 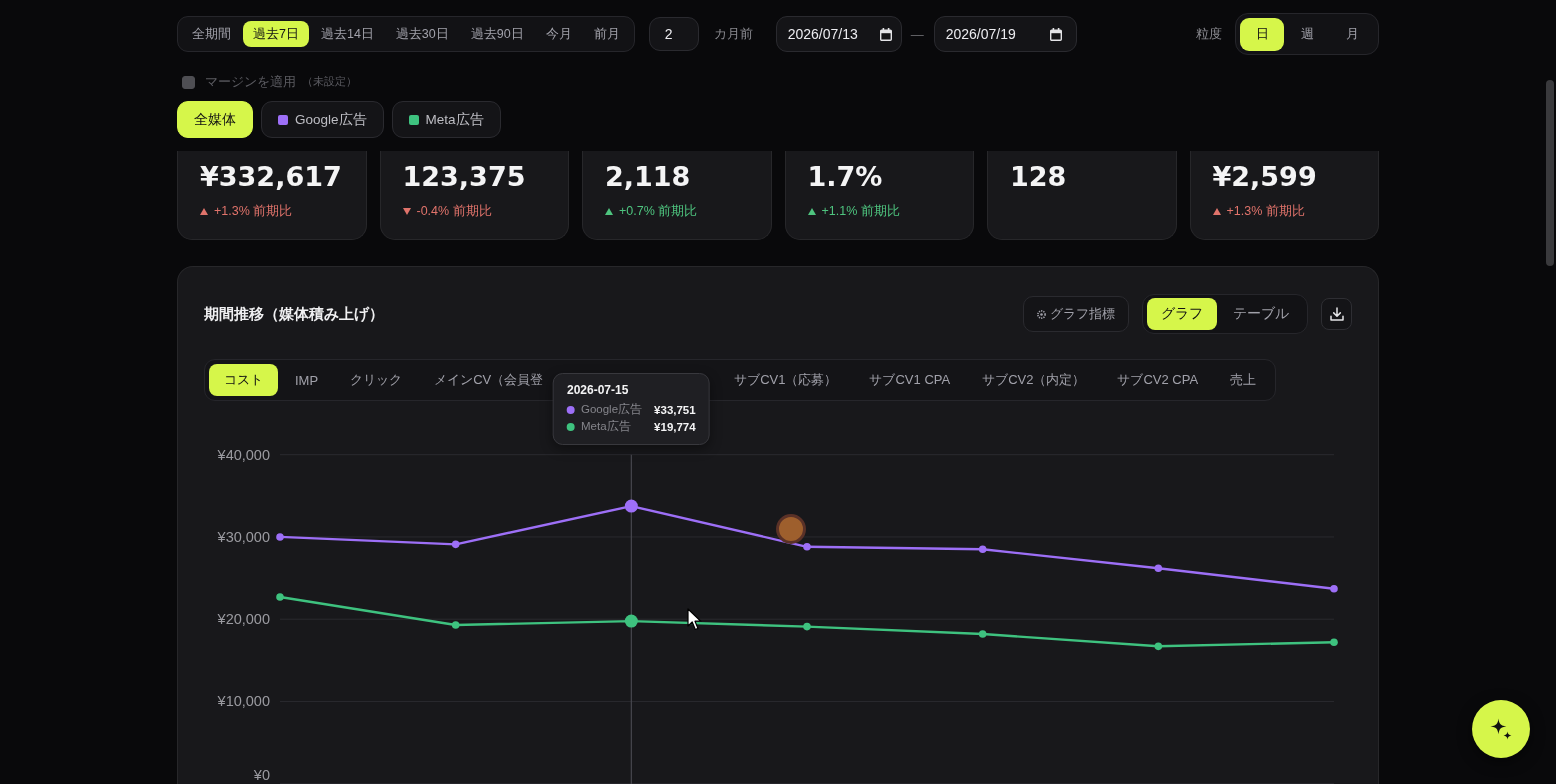 I want to click on y-axis-label: ¥40,000, so click(x=243, y=454).